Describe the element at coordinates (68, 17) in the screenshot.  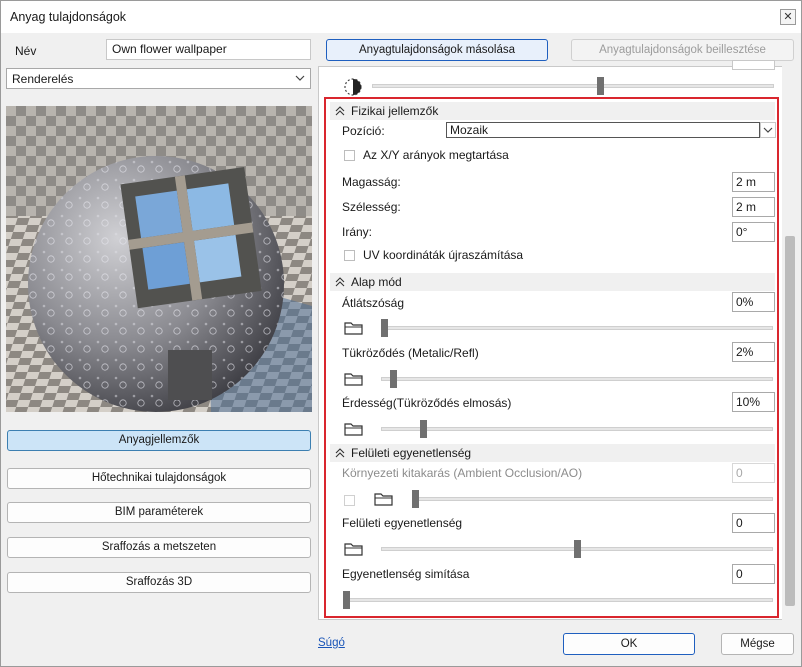
I see `window-title: Anyag tulajdonságok` at that location.